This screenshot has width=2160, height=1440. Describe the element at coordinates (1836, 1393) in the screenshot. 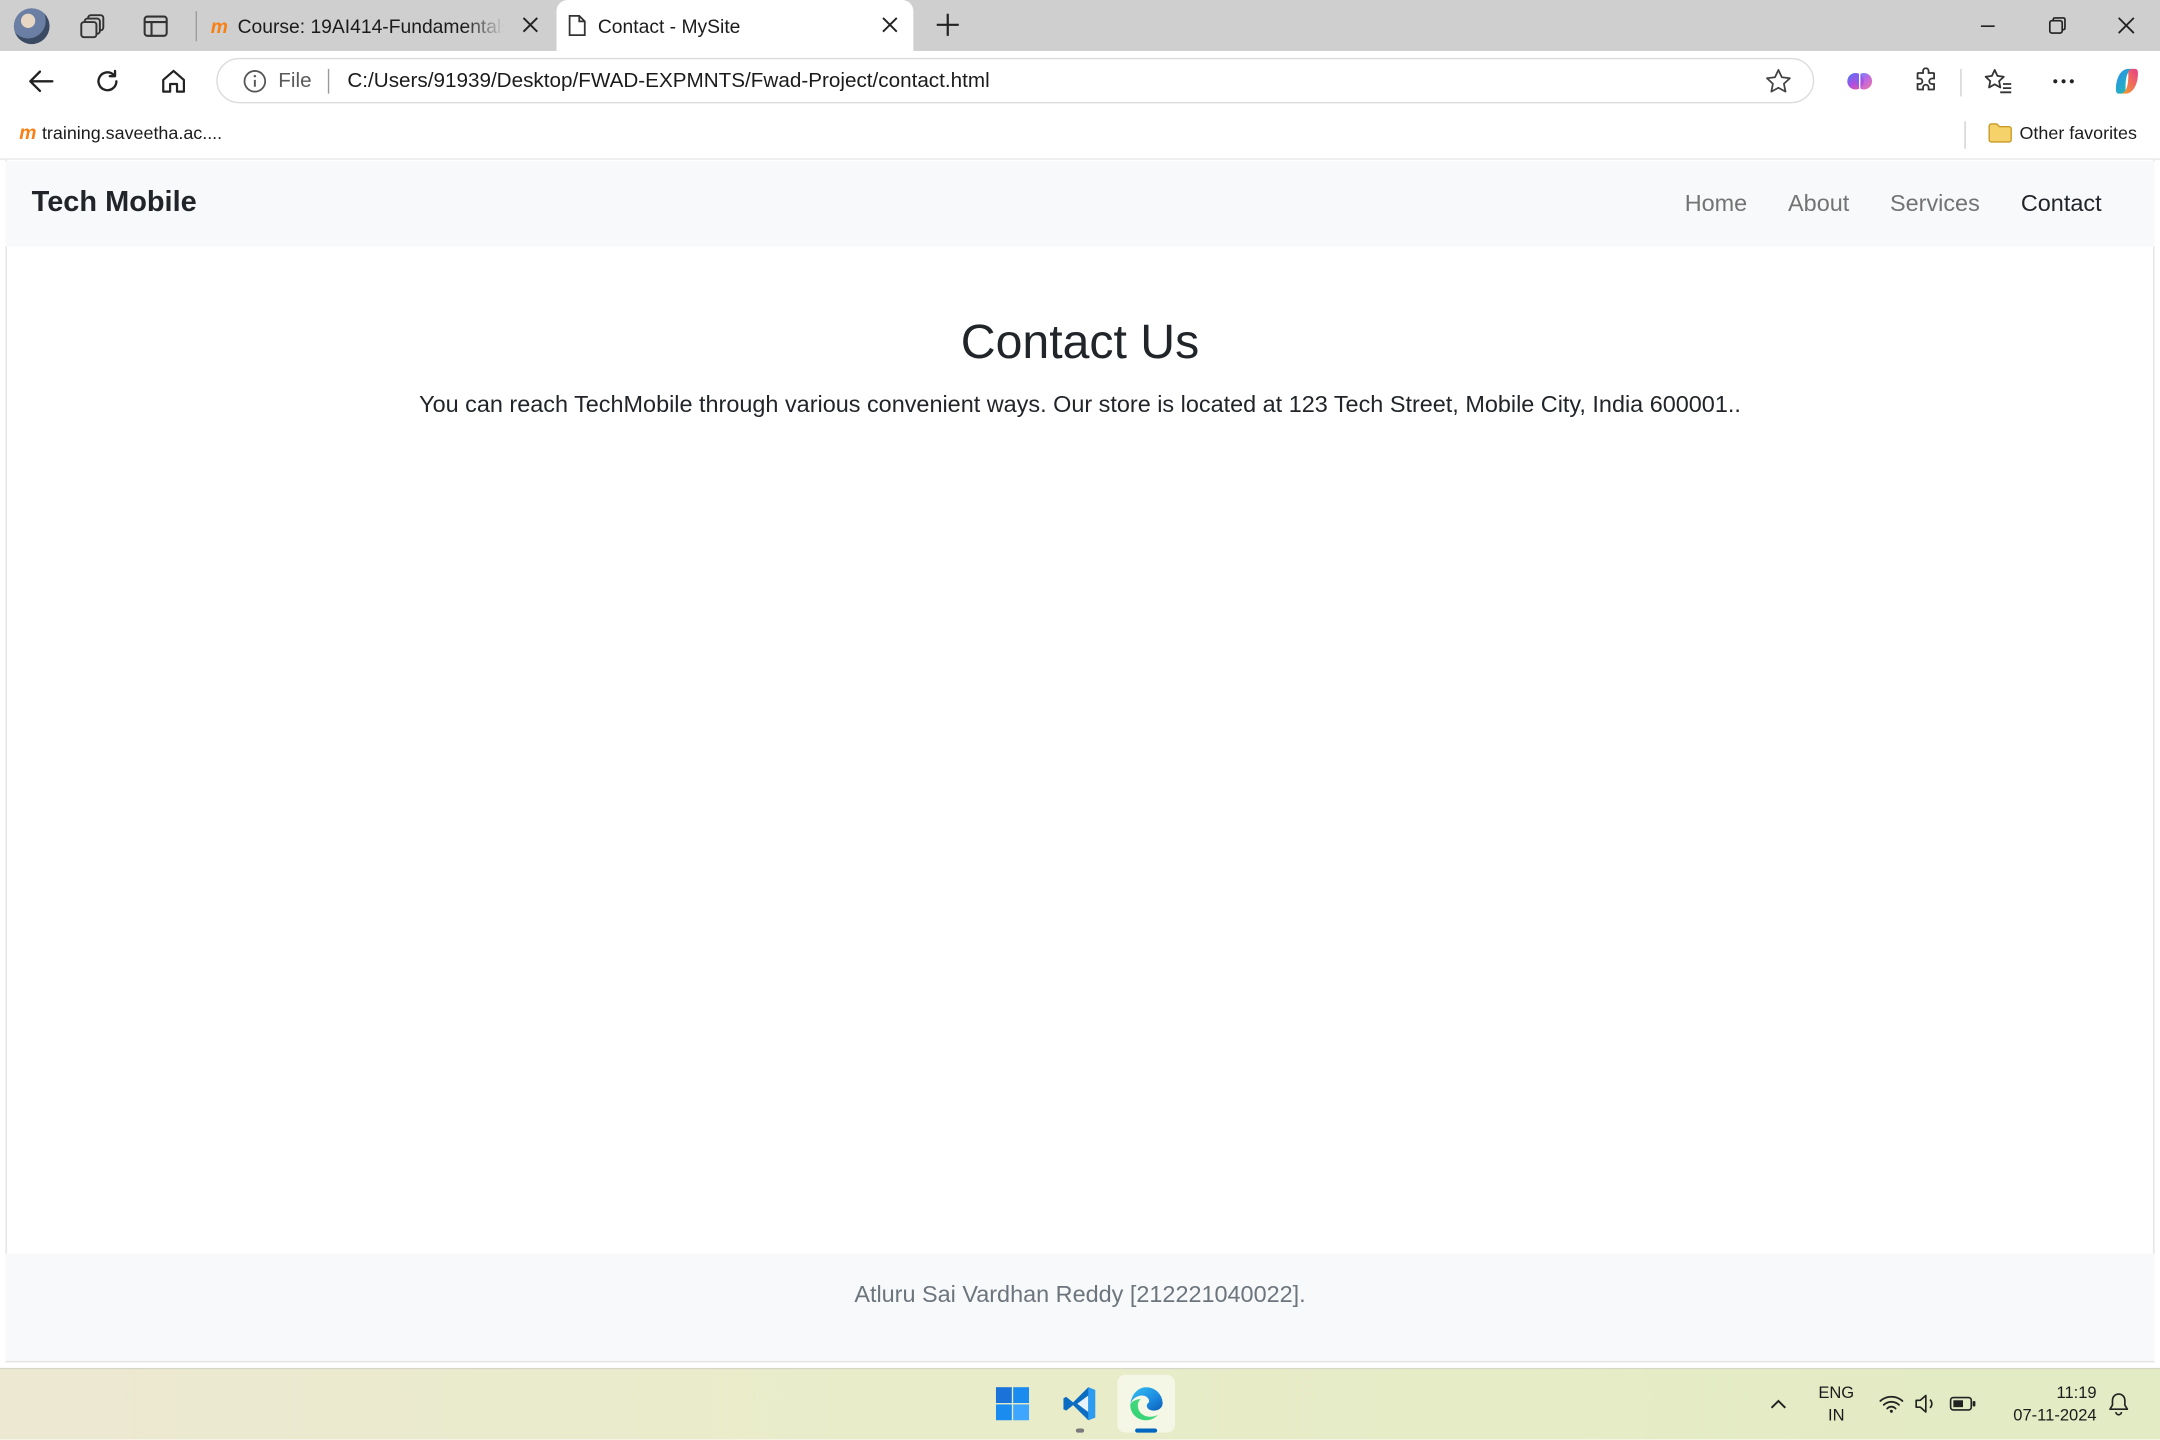

I see `language-code: ENG` at that location.